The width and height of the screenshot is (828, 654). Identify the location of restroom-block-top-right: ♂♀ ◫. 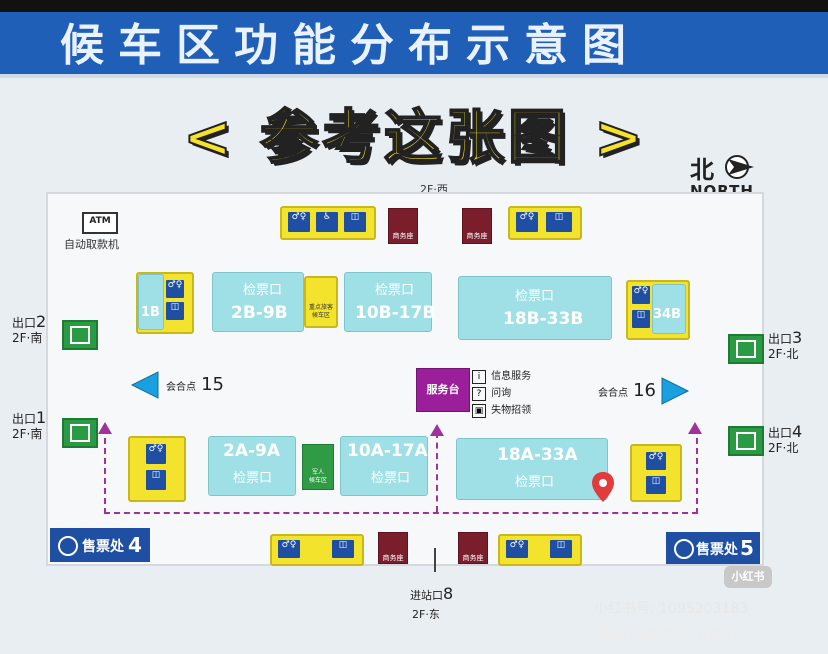
(545, 223).